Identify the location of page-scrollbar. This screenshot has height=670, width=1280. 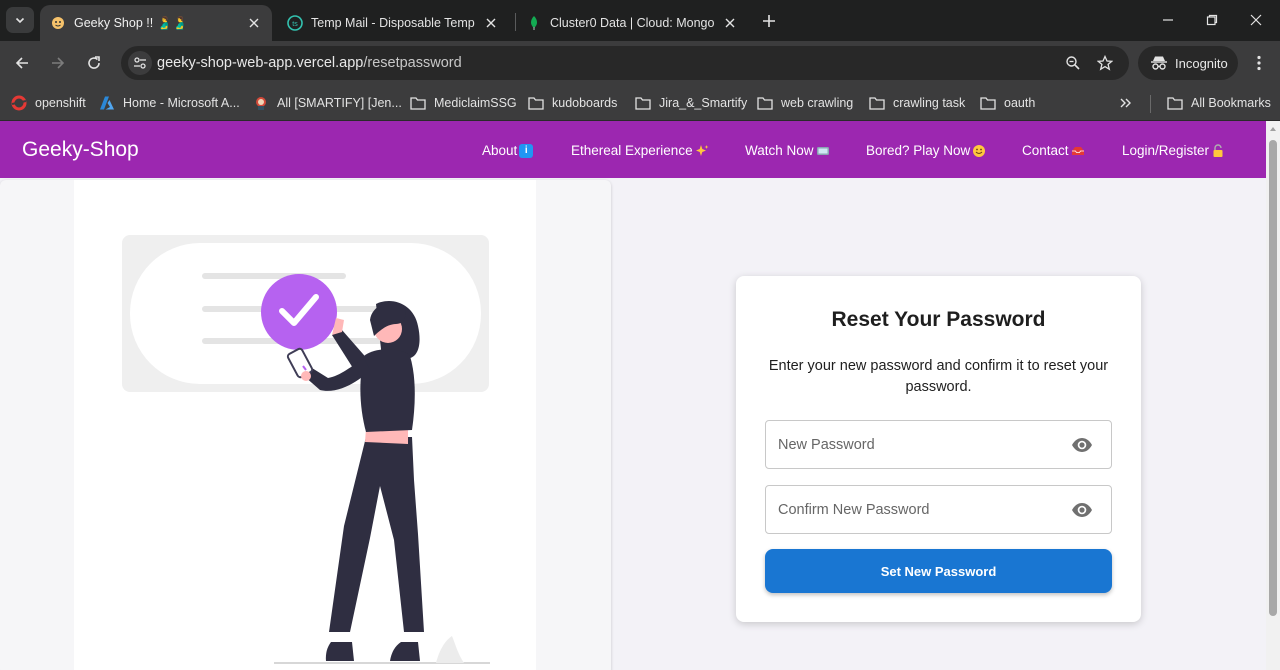
(1273, 395).